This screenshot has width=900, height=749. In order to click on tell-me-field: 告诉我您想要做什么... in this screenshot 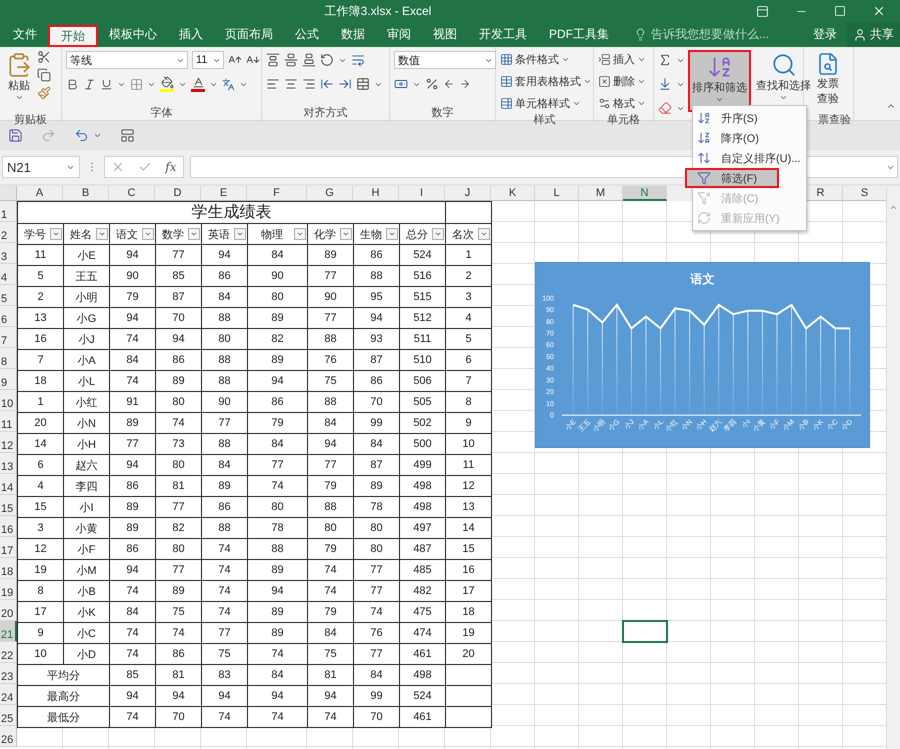, I will do `click(702, 34)`.